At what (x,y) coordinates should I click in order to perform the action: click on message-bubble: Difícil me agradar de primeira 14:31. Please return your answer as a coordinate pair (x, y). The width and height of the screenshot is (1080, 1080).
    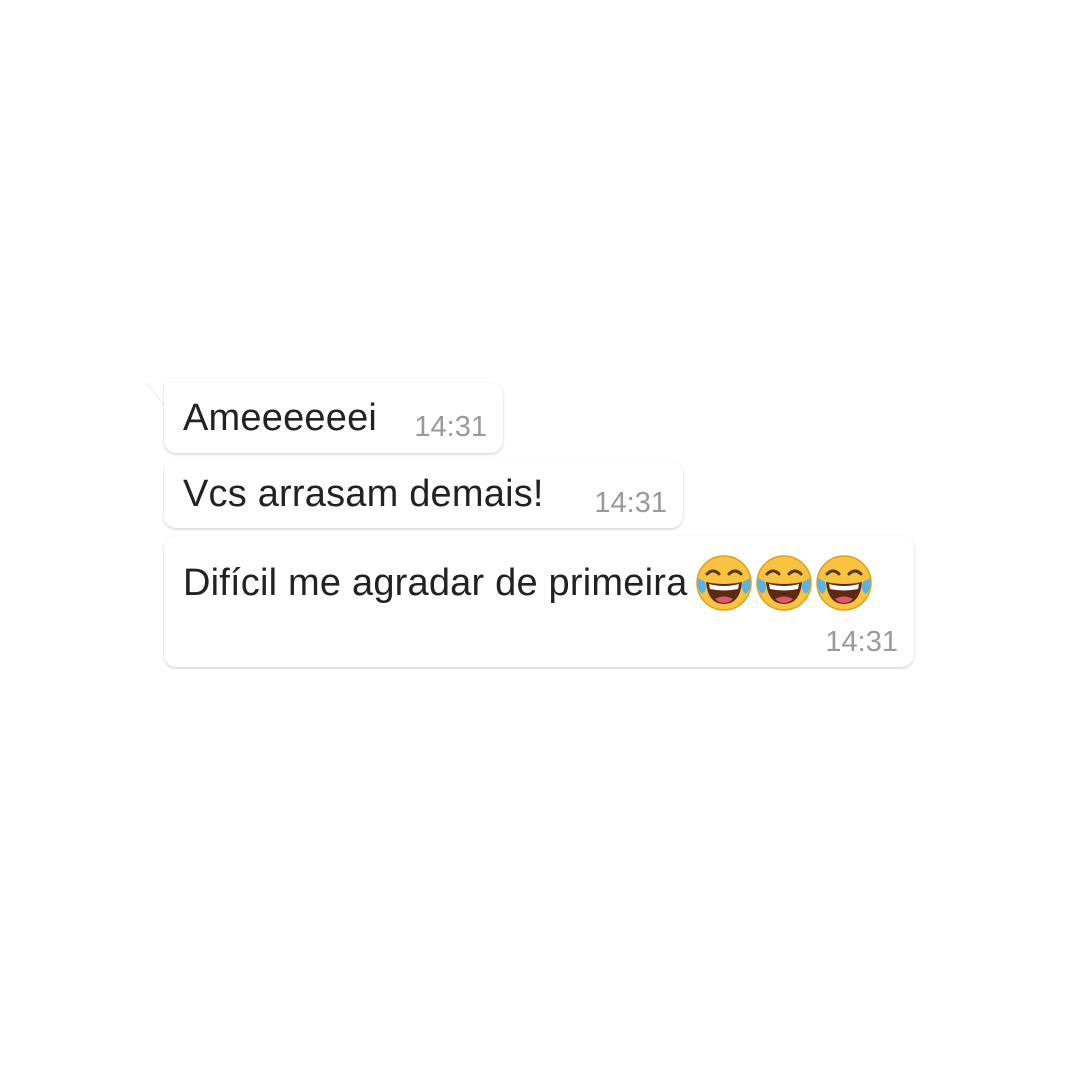
    Looking at the image, I should click on (539, 601).